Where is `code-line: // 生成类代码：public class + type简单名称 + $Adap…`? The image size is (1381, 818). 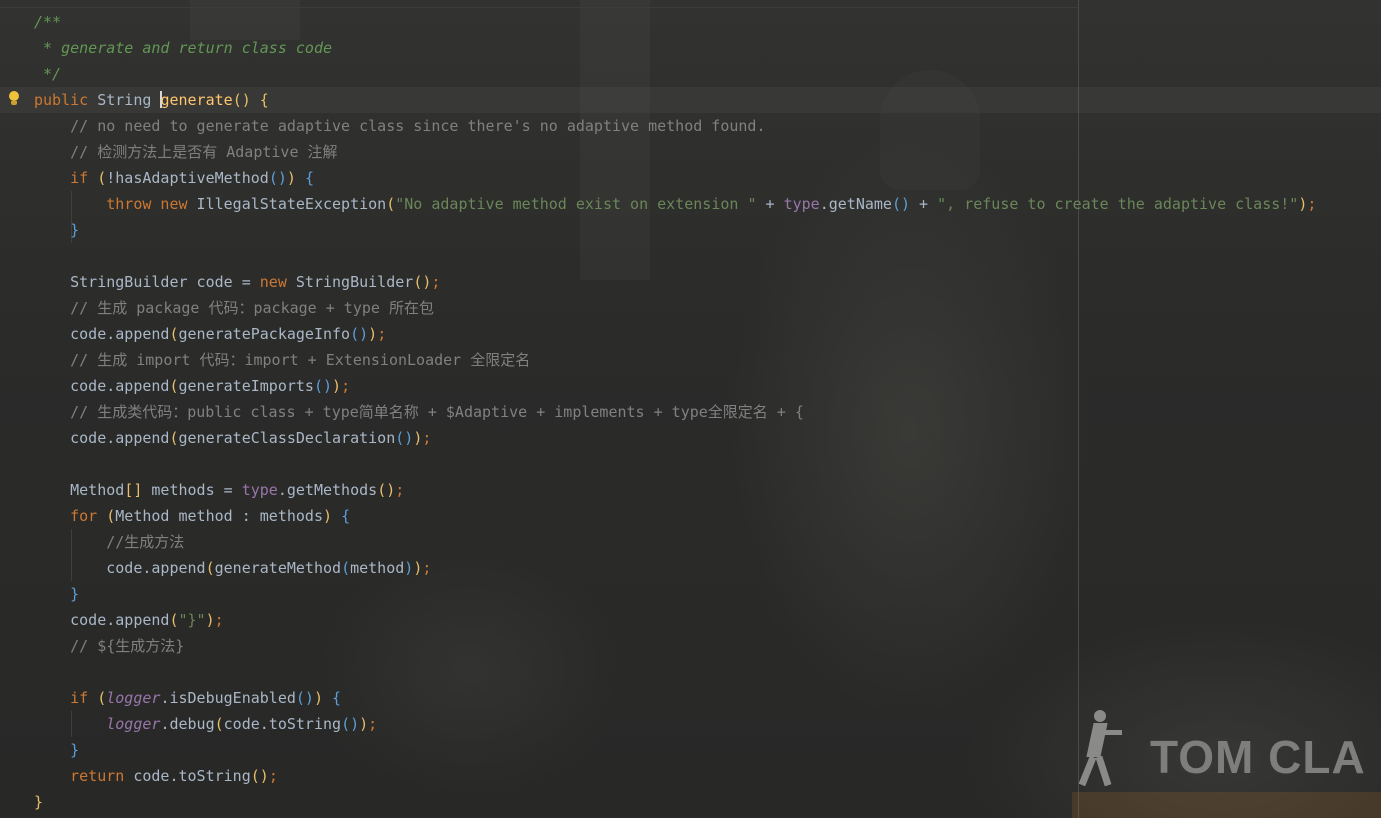 code-line: // 生成类代码：public class + type简单名称 + $Adap… is located at coordinates (675, 412).